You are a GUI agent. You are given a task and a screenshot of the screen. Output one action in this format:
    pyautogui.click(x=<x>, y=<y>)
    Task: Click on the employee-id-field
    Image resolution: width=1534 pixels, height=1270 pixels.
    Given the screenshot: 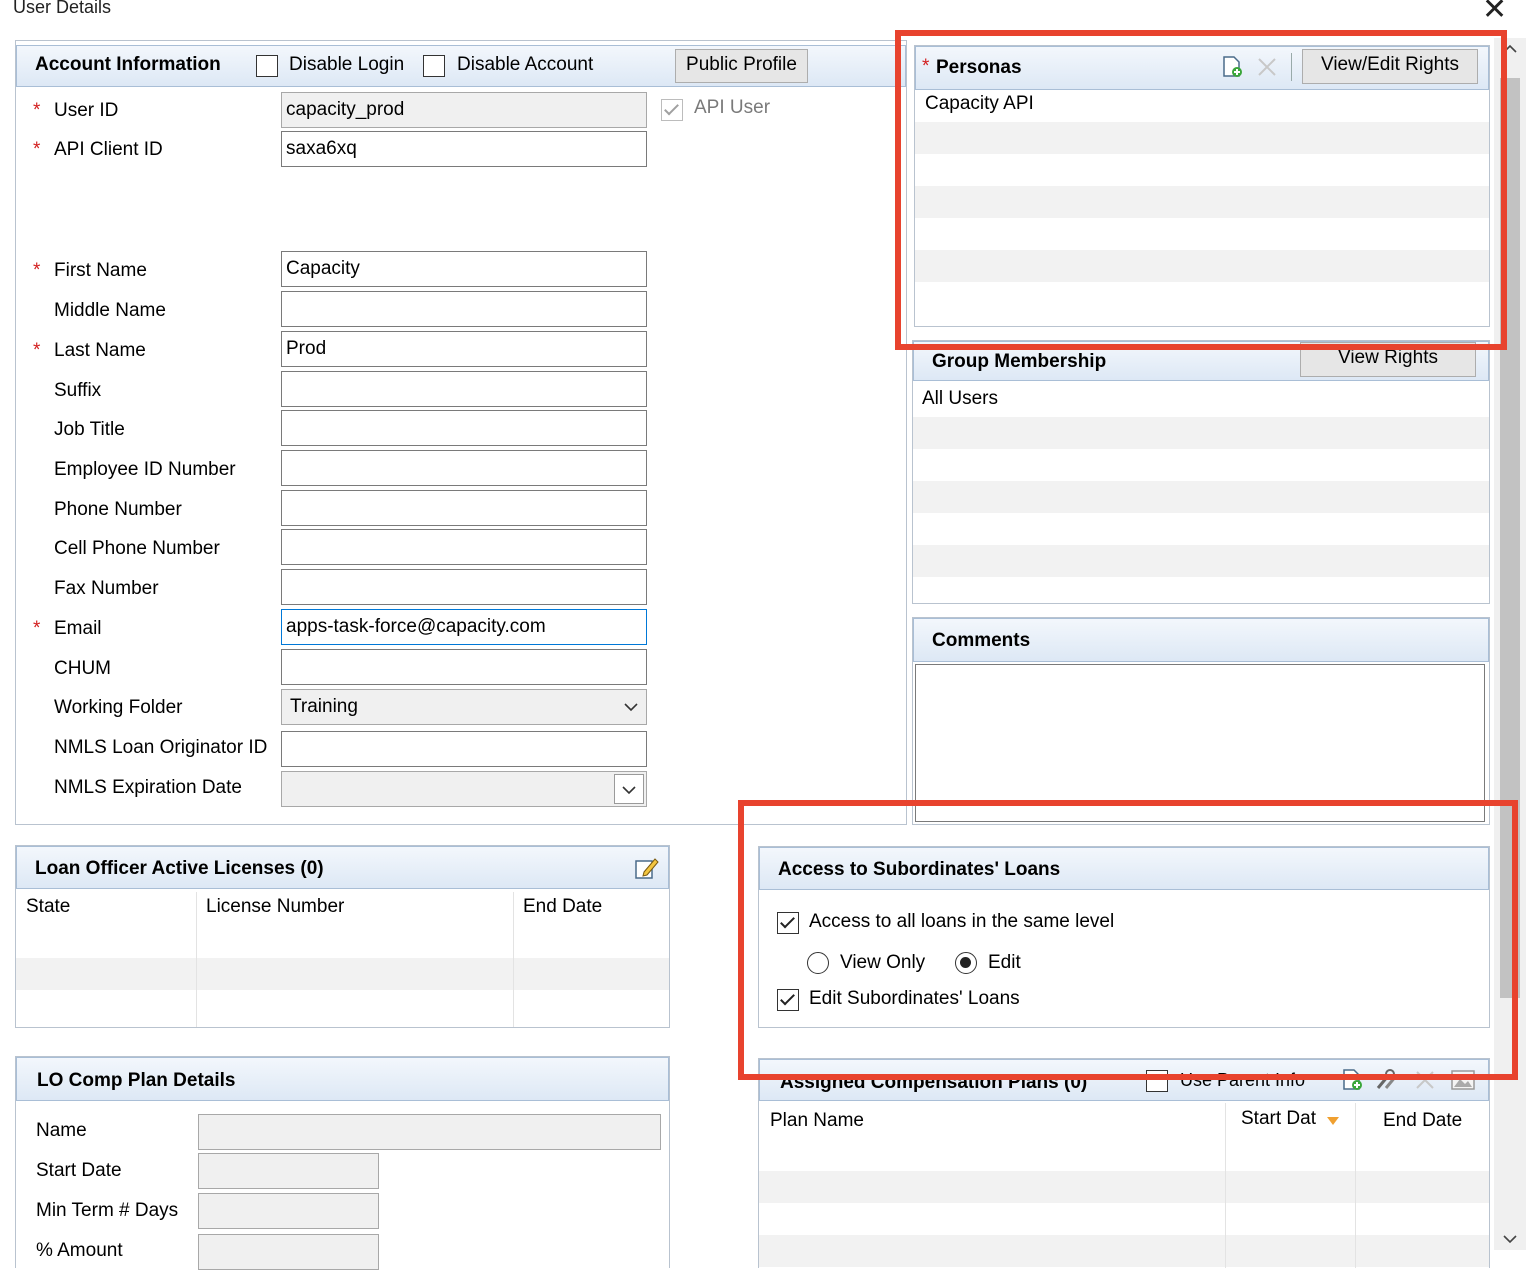 What is the action you would take?
    pyautogui.click(x=464, y=468)
    